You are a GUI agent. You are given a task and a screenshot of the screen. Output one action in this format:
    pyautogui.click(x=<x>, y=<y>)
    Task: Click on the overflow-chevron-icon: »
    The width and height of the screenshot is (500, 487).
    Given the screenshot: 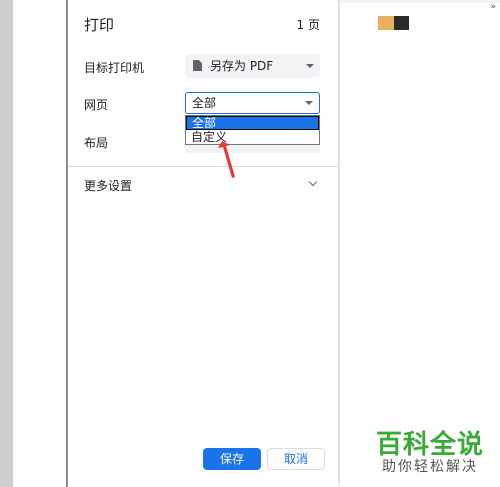 What is the action you would take?
    pyautogui.click(x=493, y=7)
    